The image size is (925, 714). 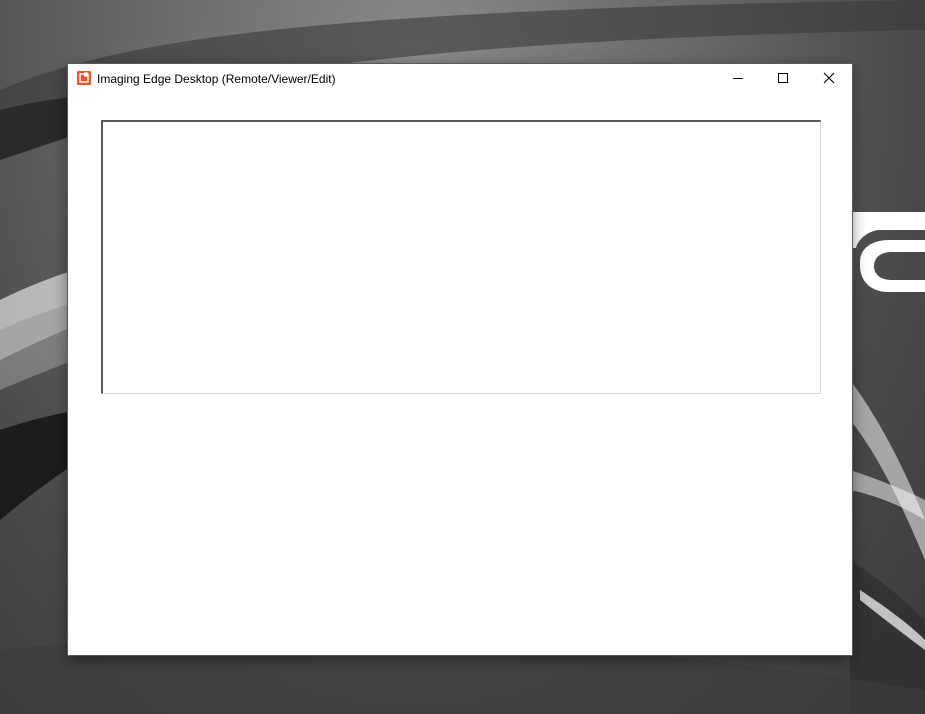 I want to click on close-icon, so click(x=829, y=78).